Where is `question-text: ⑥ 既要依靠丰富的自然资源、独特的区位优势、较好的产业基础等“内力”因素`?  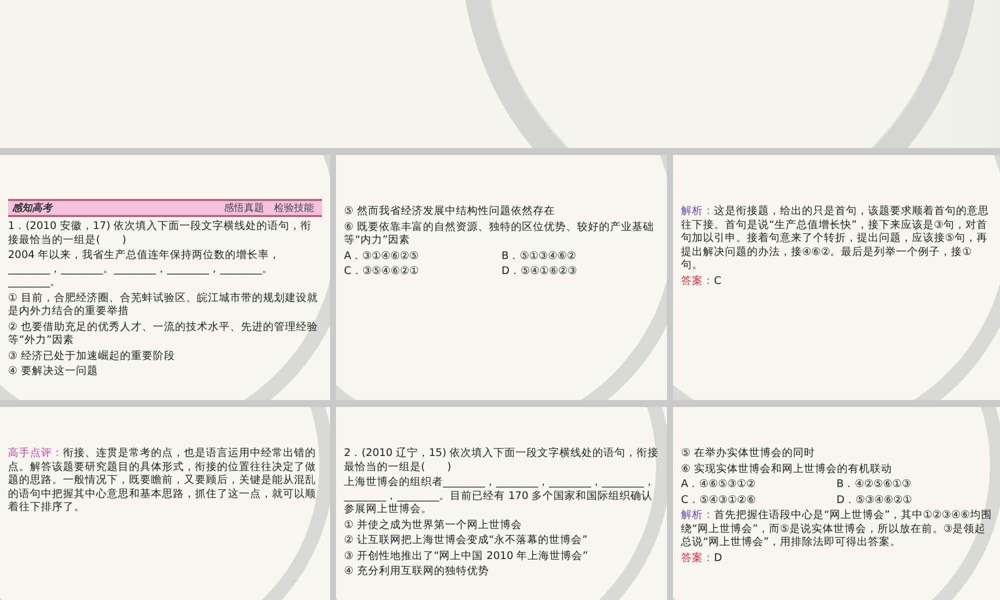
question-text: ⑥ 既要依靠丰富的自然资源、独特的区位优势、较好的产业基础等“内力”因素 is located at coordinates (499, 234).